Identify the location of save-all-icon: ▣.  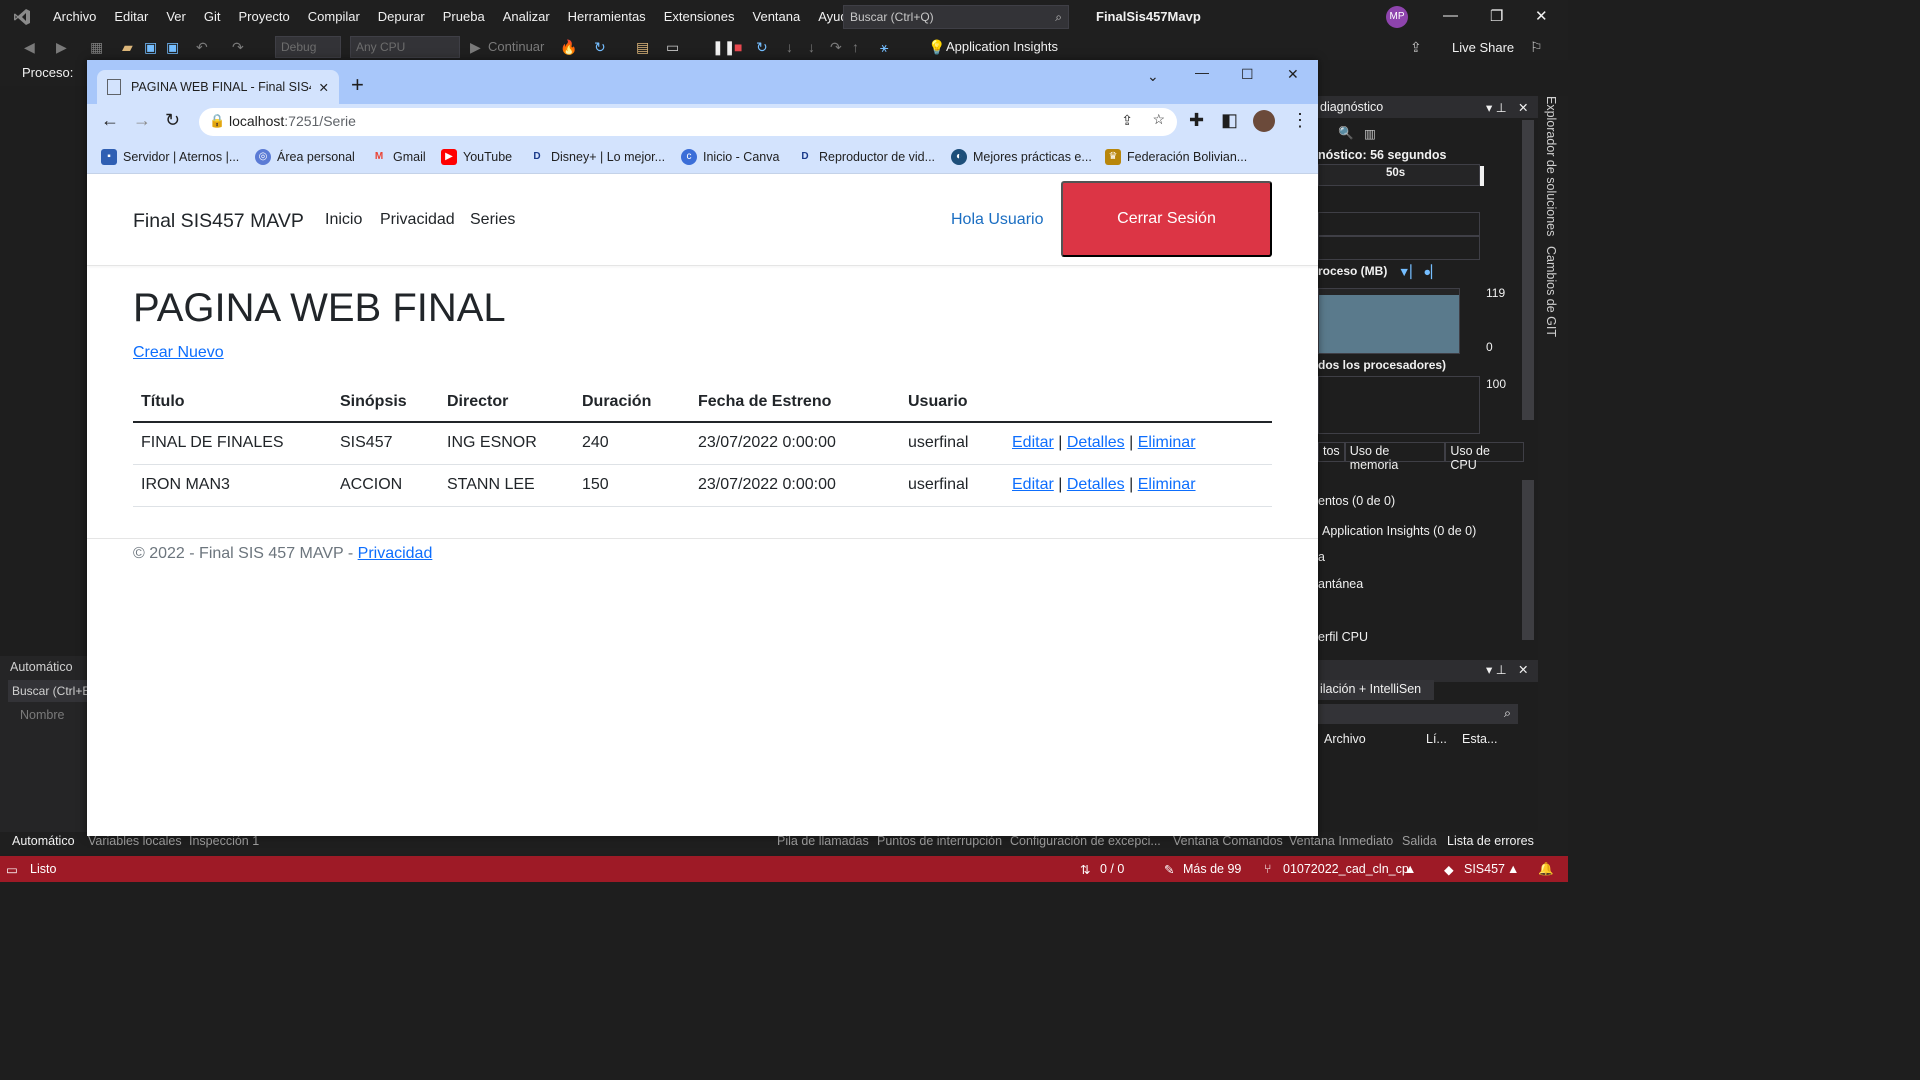
(172, 47).